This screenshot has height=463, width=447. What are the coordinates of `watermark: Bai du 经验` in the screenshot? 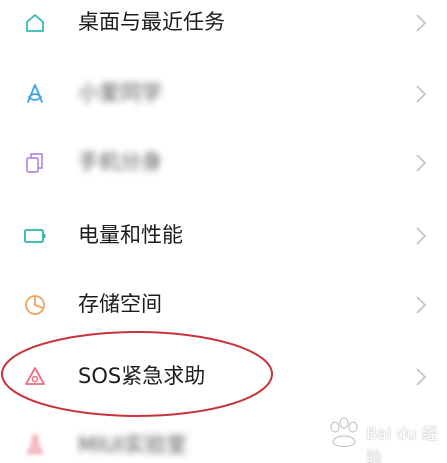 It's located at (384, 437).